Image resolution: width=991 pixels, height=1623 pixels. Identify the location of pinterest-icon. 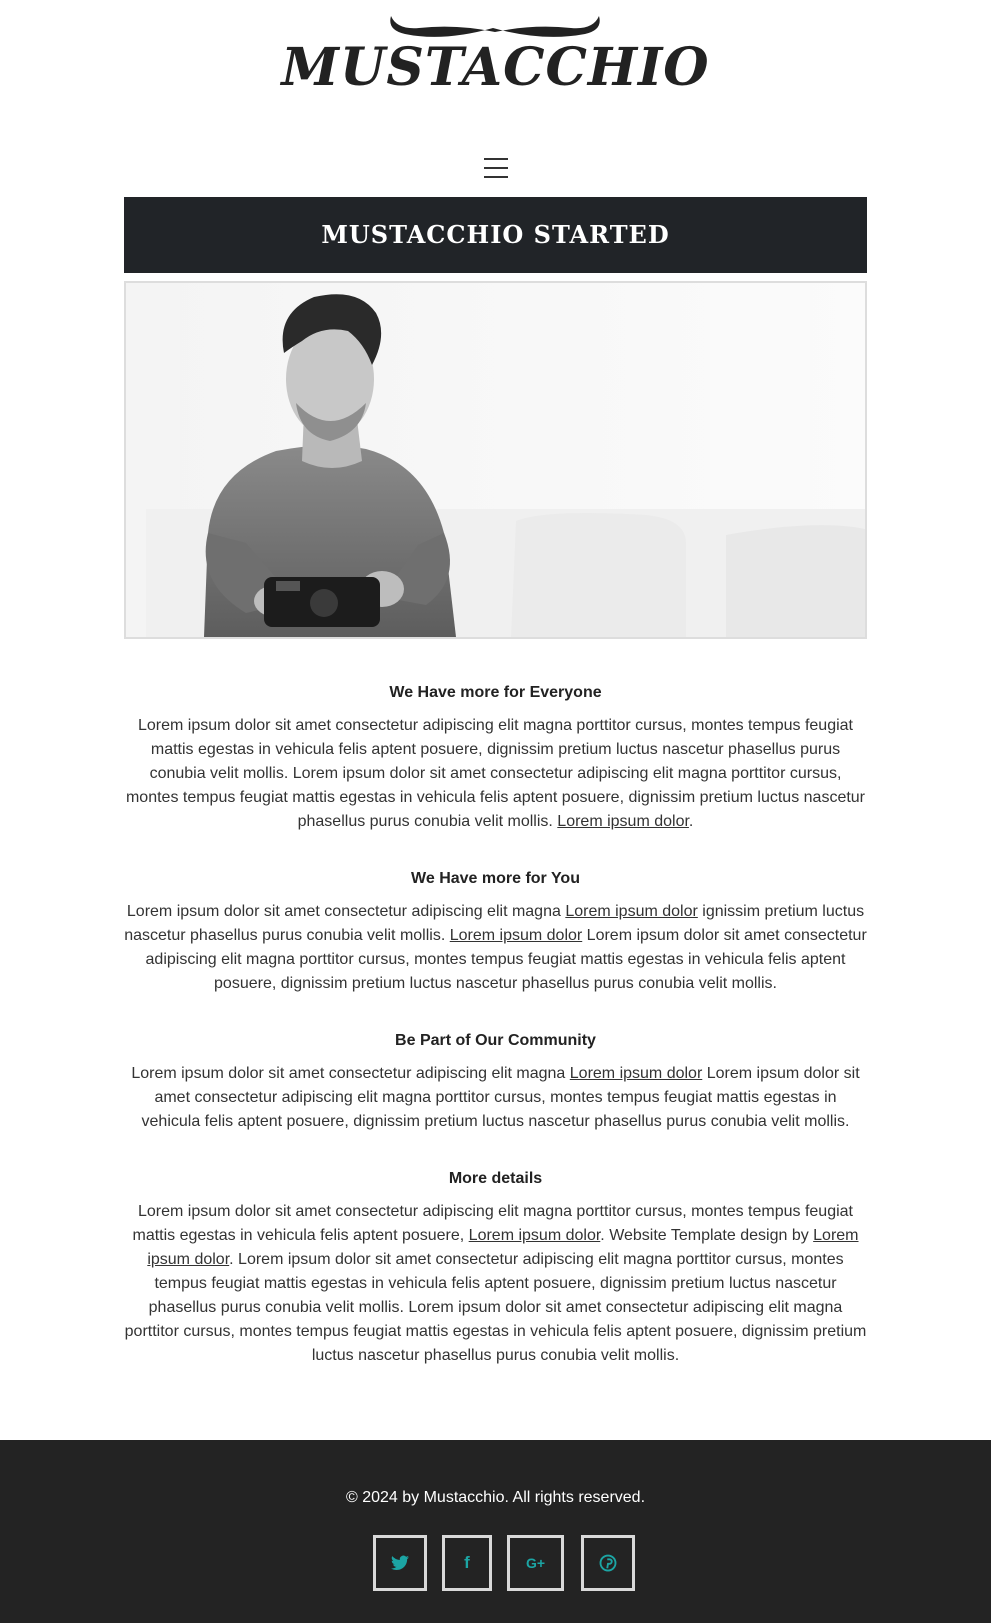
(608, 1563).